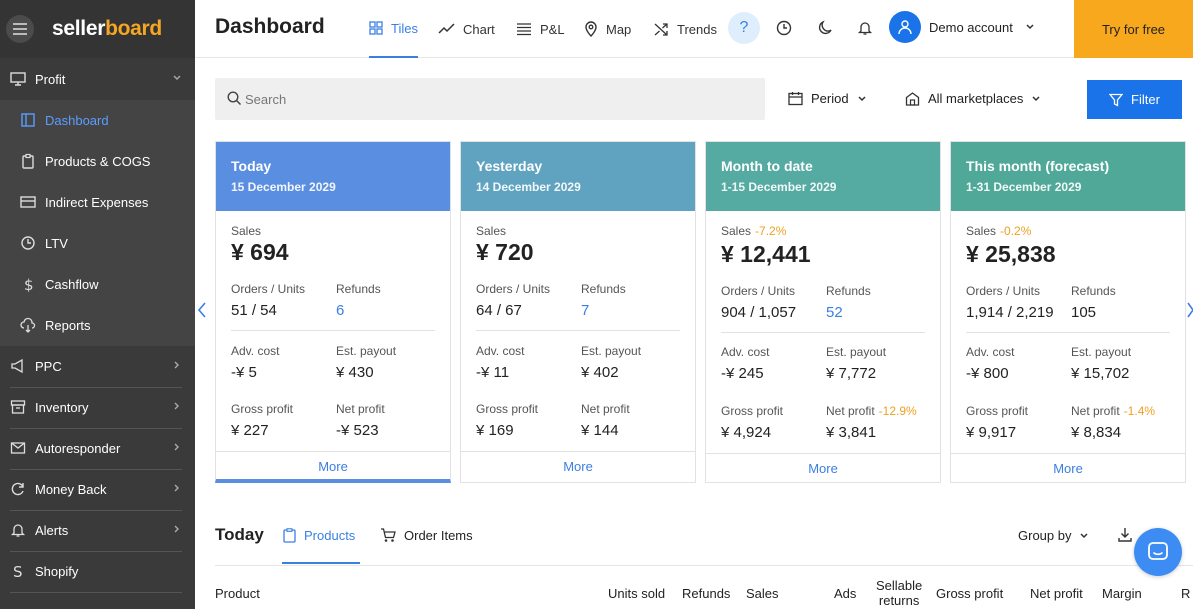 The image size is (1193, 609). Describe the element at coordinates (831, 98) in the screenshot. I see `period-dropdown: Period` at that location.